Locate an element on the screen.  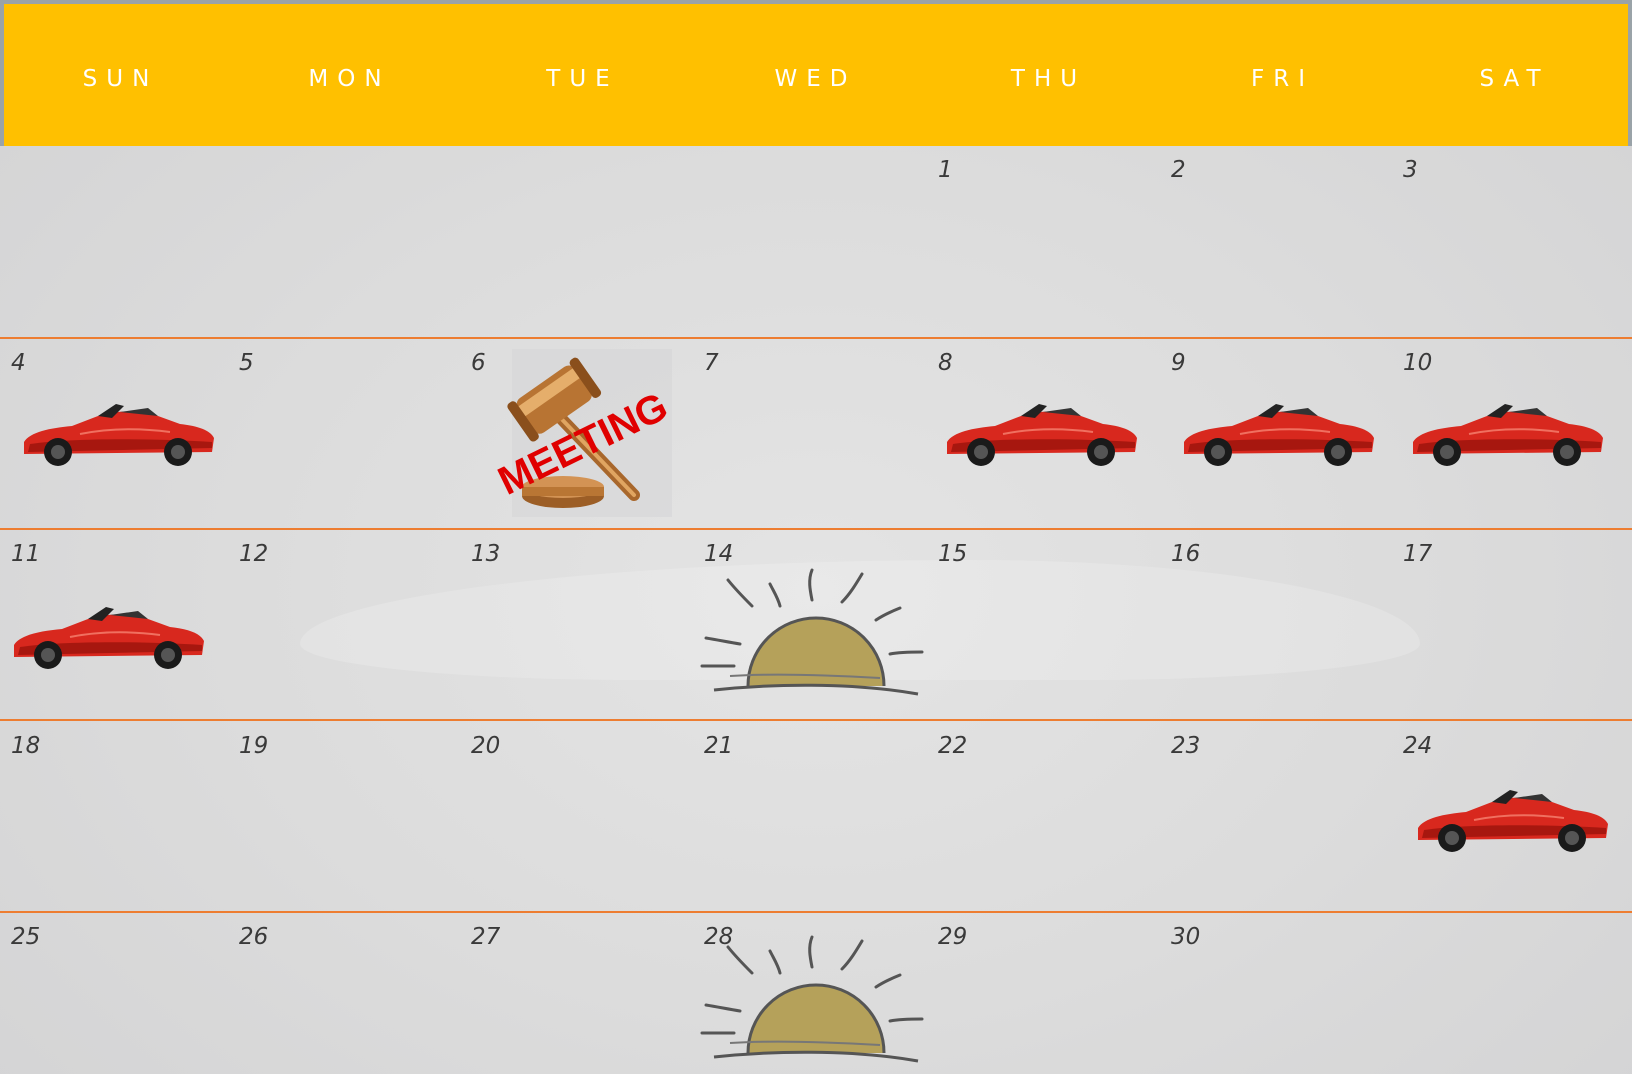
weekday-sat: SAT is located at coordinates (1514, 79).